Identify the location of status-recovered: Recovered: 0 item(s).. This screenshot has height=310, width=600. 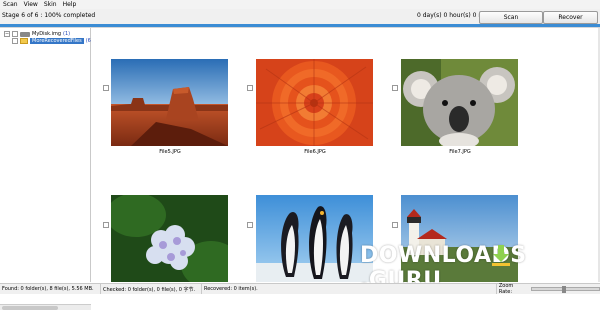
(349, 289).